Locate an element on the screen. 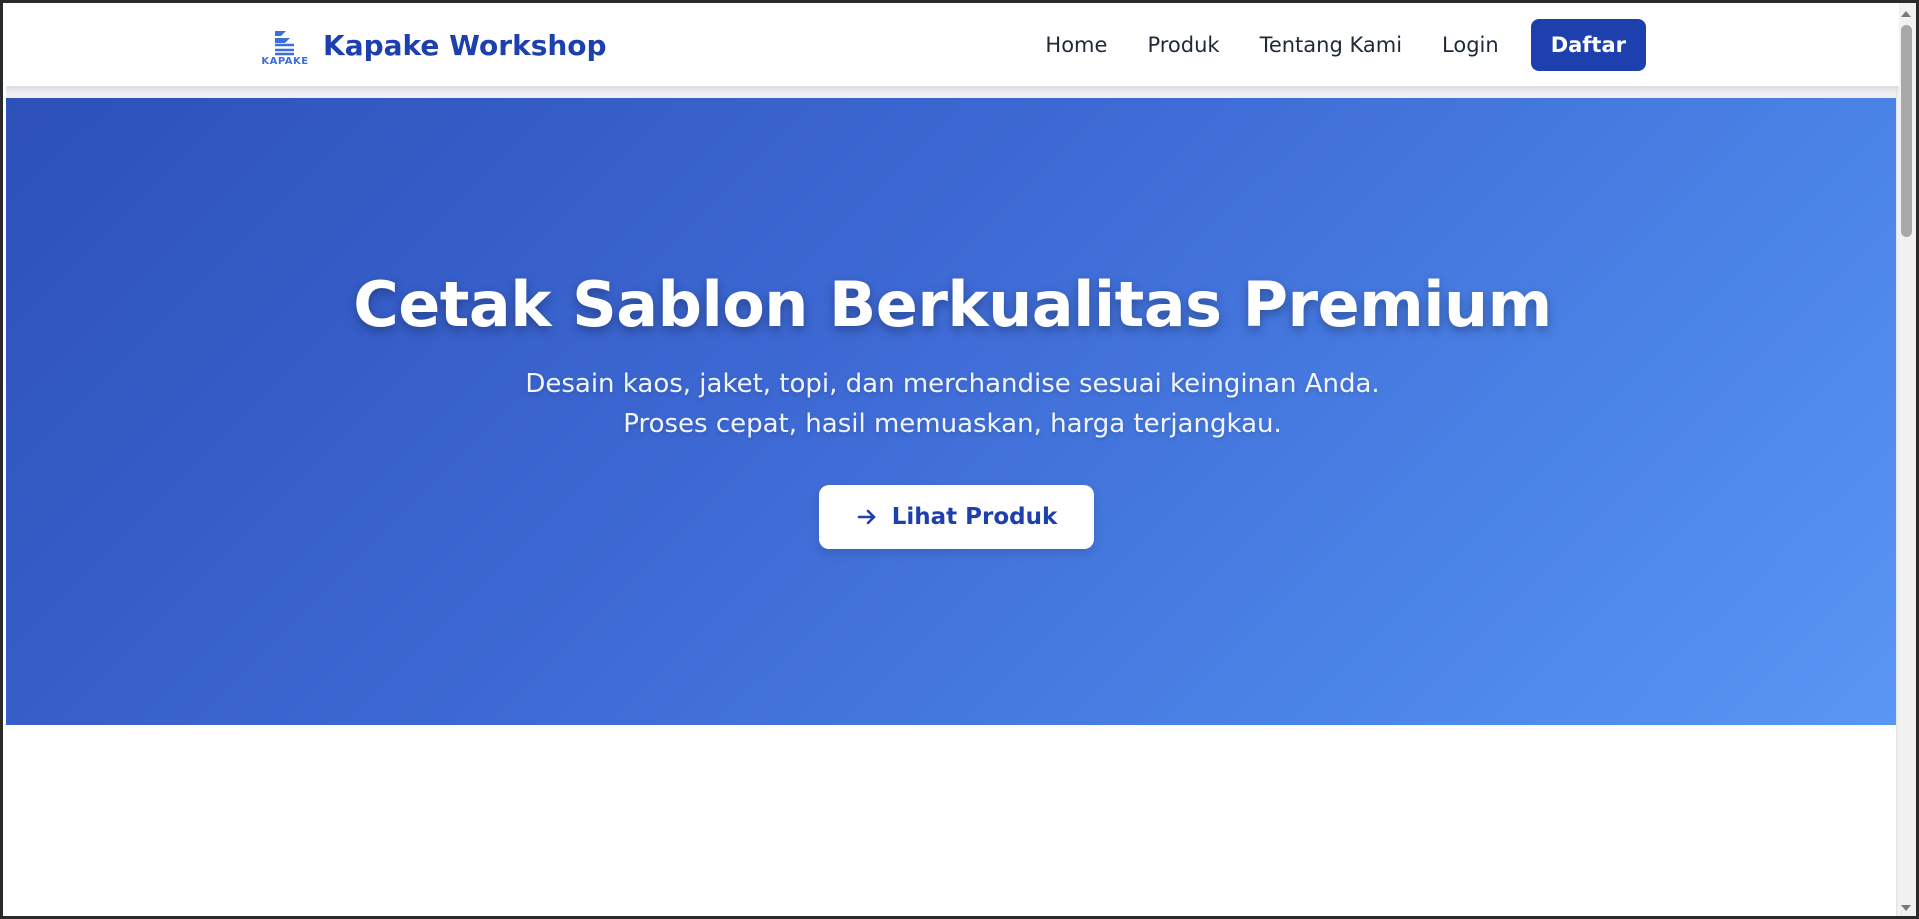  nav-link-login: Login is located at coordinates (1470, 45).